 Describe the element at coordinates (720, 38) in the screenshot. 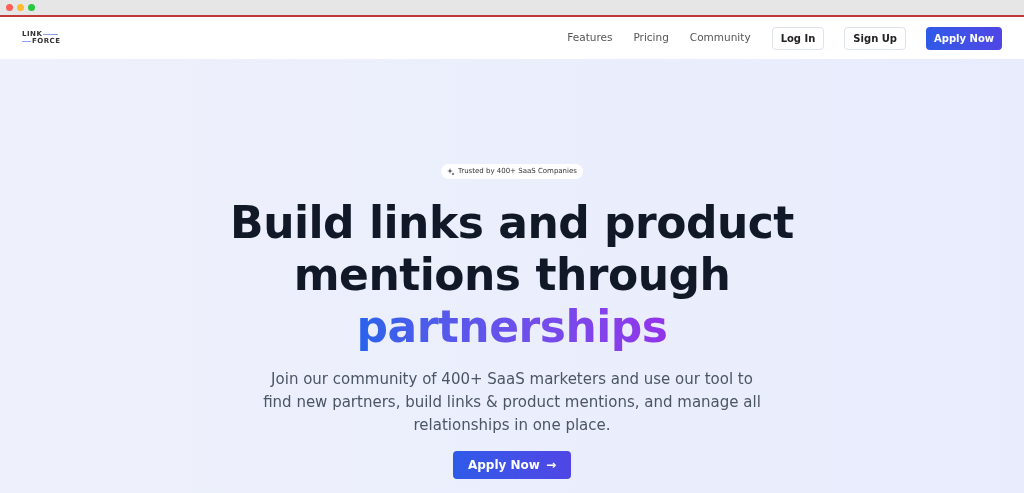

I see `nav-link: Community` at that location.